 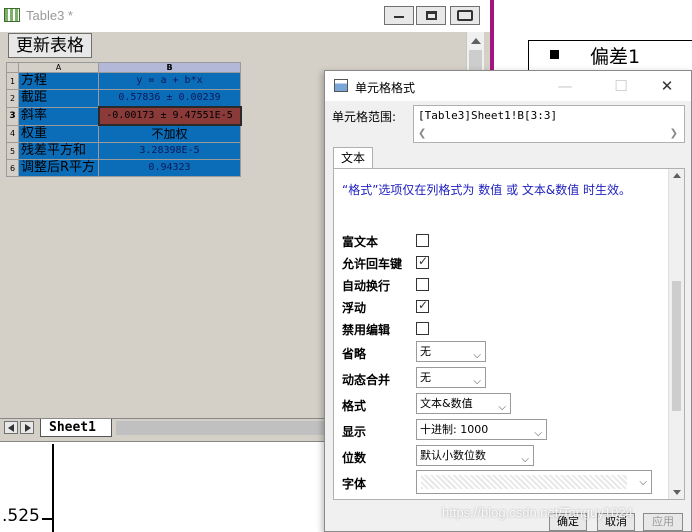 I want to click on cell-a: 残差平方和, so click(x=58, y=151).